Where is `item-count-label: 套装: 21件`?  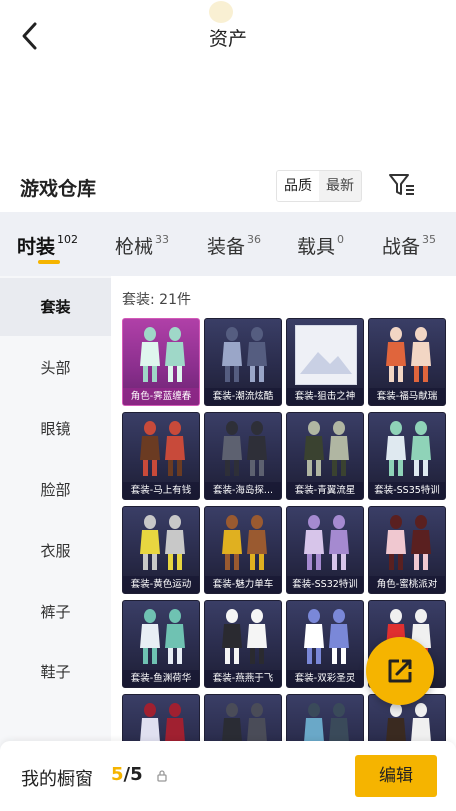
item-count-label: 套装: 21件 is located at coordinates (156, 300).